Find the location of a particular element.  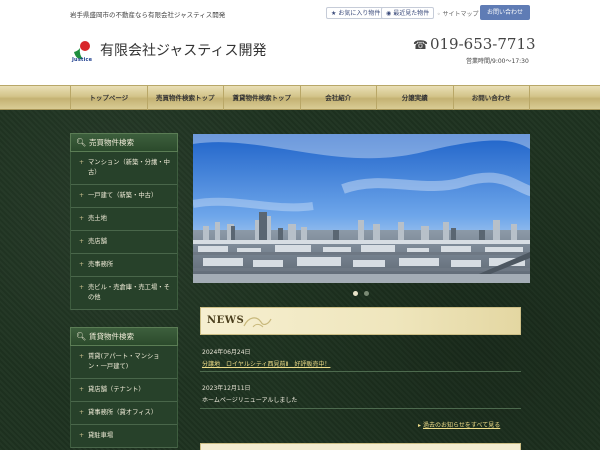

business-hours: 営業時間/9:00～17:30 is located at coordinates (497, 61).